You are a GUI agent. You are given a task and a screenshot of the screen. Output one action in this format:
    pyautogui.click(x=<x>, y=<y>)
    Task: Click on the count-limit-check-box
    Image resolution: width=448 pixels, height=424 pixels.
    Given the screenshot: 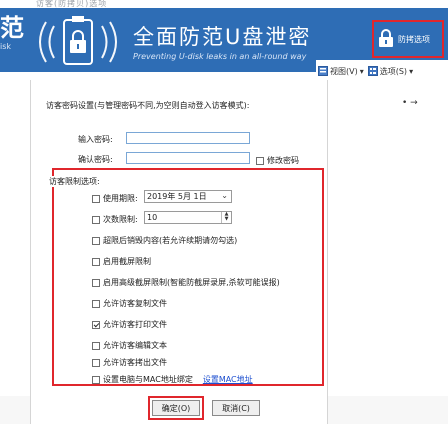 What is the action you would take?
    pyautogui.click(x=96, y=219)
    